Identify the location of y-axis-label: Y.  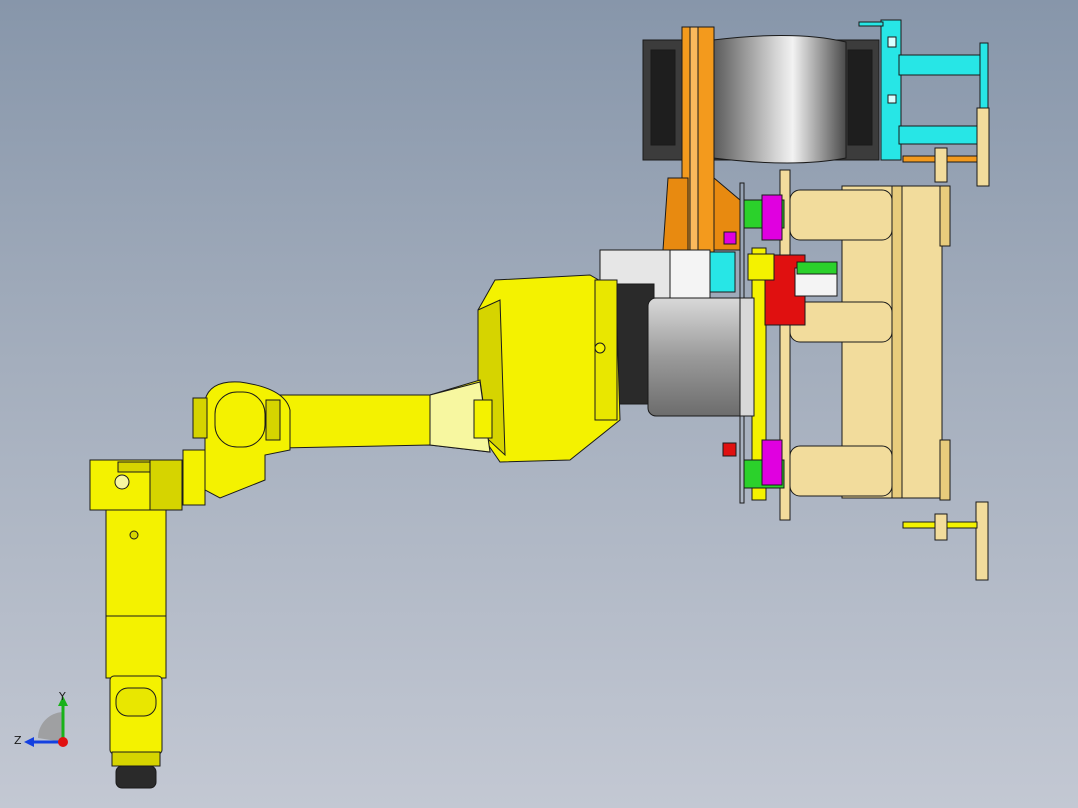
(62, 696).